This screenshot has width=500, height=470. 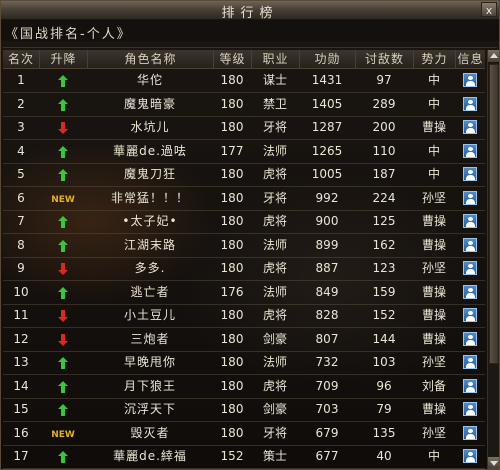 What do you see at coordinates (21, 362) in the screenshot?
I see `rank-number: 13` at bounding box center [21, 362].